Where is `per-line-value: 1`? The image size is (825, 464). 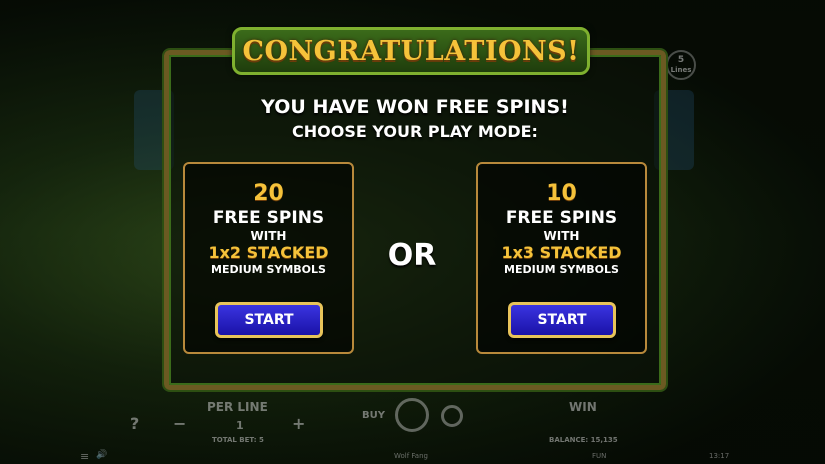
per-line-value: 1 is located at coordinates (240, 425).